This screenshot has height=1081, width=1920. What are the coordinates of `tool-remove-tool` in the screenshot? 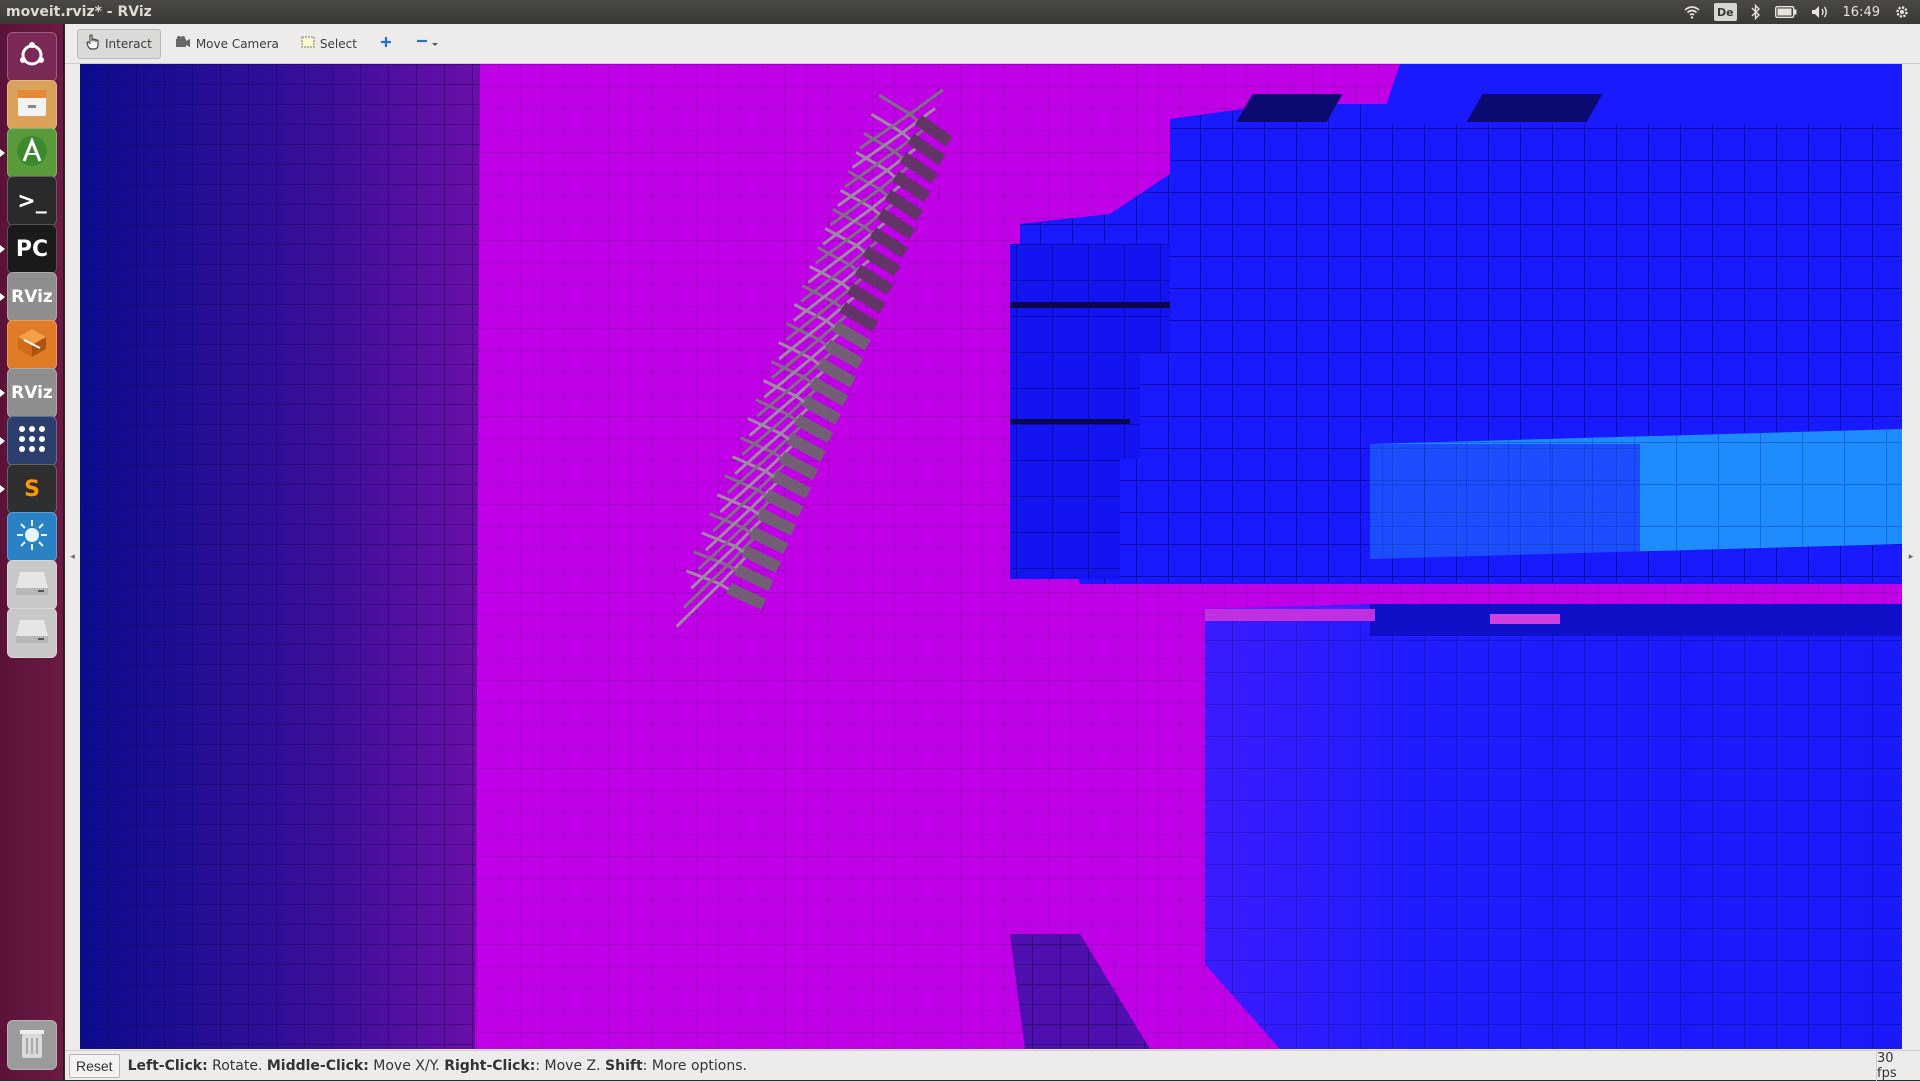 It's located at (428, 44).